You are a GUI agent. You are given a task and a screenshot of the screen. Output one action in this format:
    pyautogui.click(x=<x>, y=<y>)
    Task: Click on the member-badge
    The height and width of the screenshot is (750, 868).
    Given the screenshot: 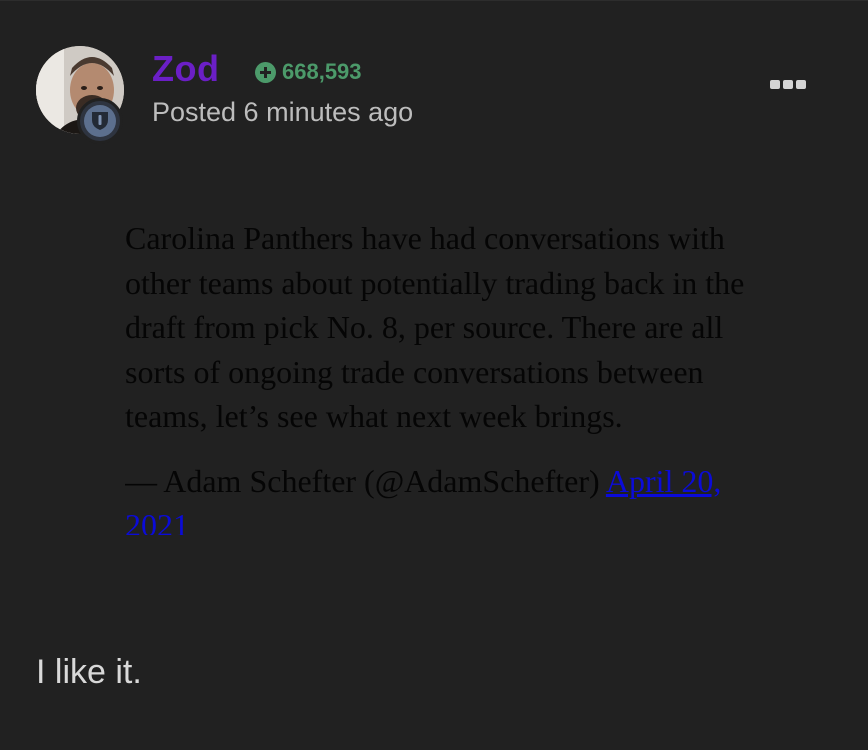 What is the action you would take?
    pyautogui.click(x=100, y=121)
    